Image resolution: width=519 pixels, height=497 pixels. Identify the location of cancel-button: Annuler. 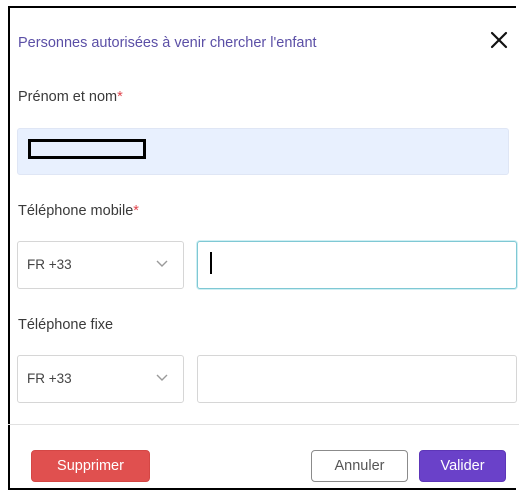
(359, 466).